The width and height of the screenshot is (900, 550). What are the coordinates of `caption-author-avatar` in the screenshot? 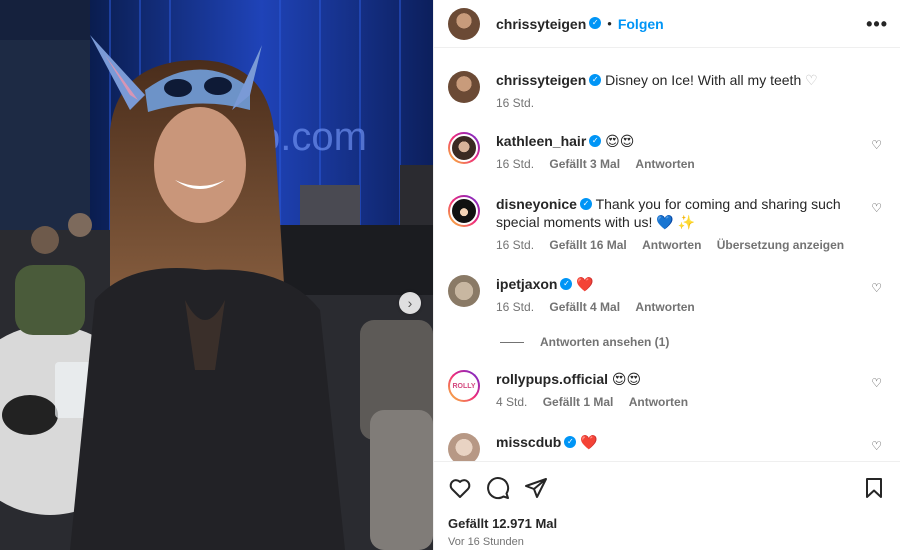 It's located at (464, 87).